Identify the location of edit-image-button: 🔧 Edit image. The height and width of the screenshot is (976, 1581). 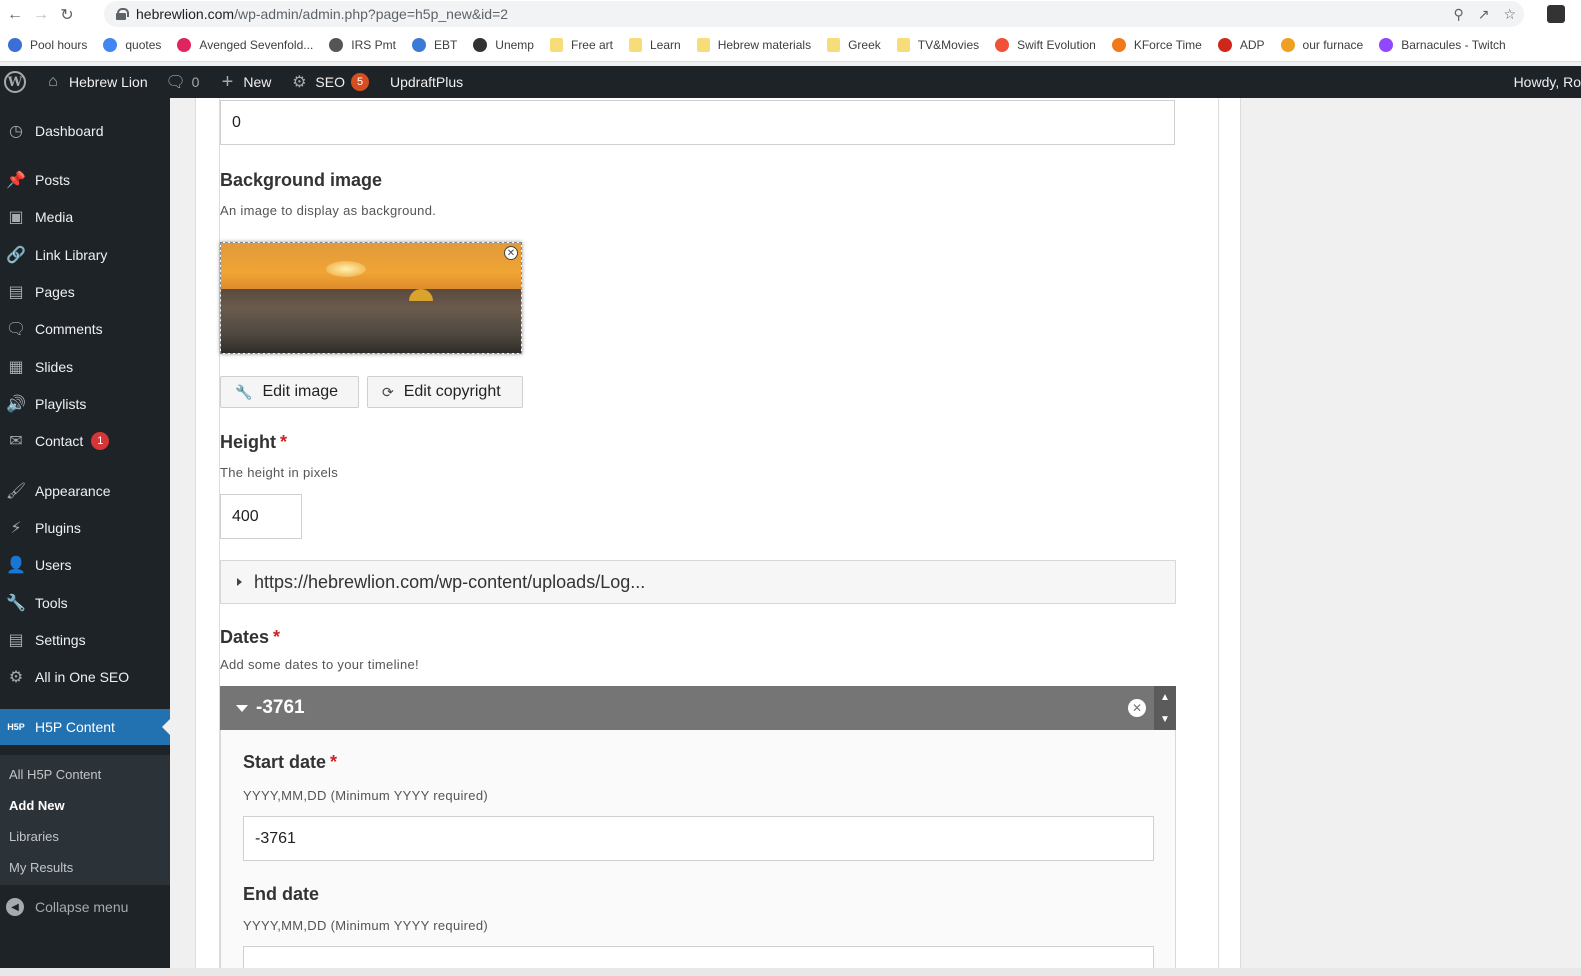
(289, 392).